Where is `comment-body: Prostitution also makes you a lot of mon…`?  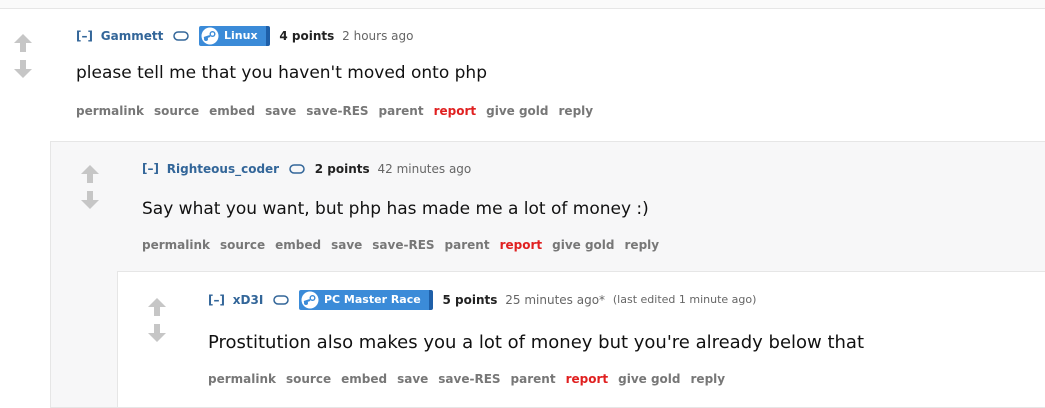 comment-body: Prostitution also makes you a lot of mon… is located at coordinates (536, 342).